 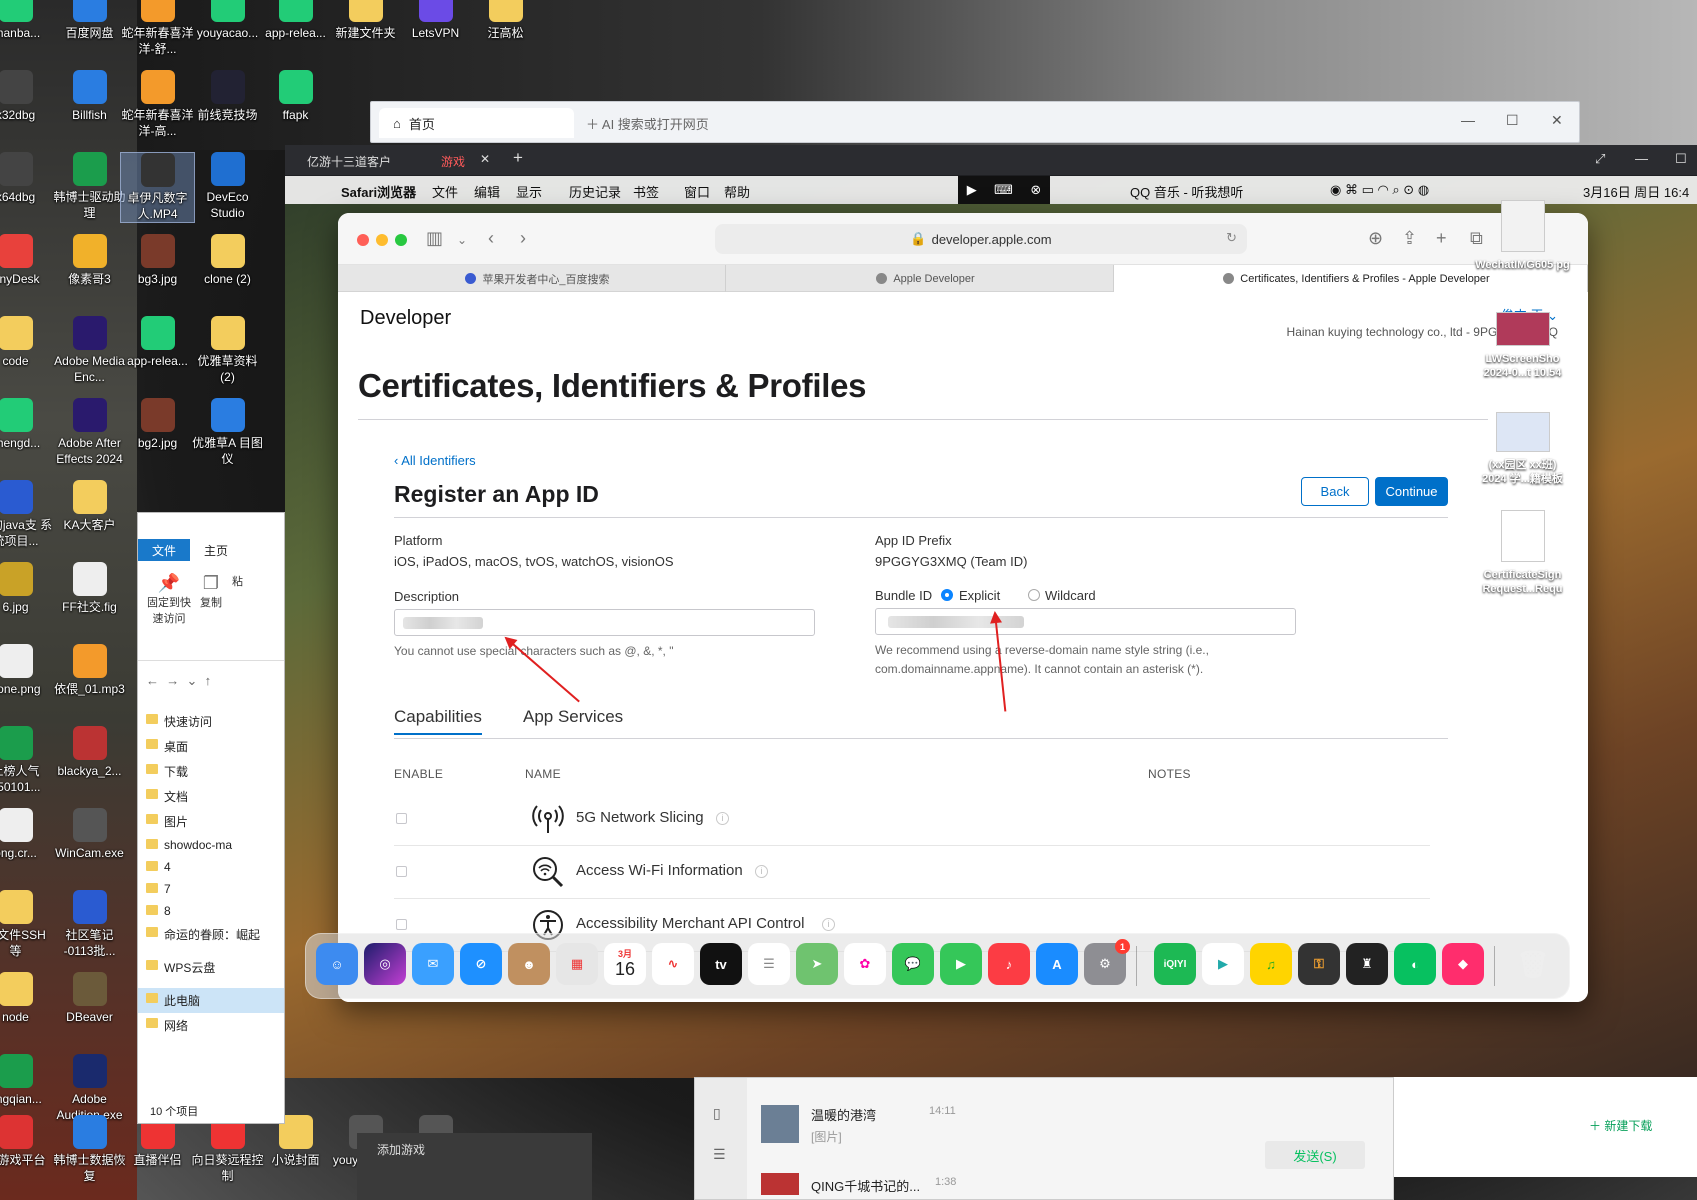 I want to click on desktop-icon: 韩博士驱动助理, so click(x=89, y=186).